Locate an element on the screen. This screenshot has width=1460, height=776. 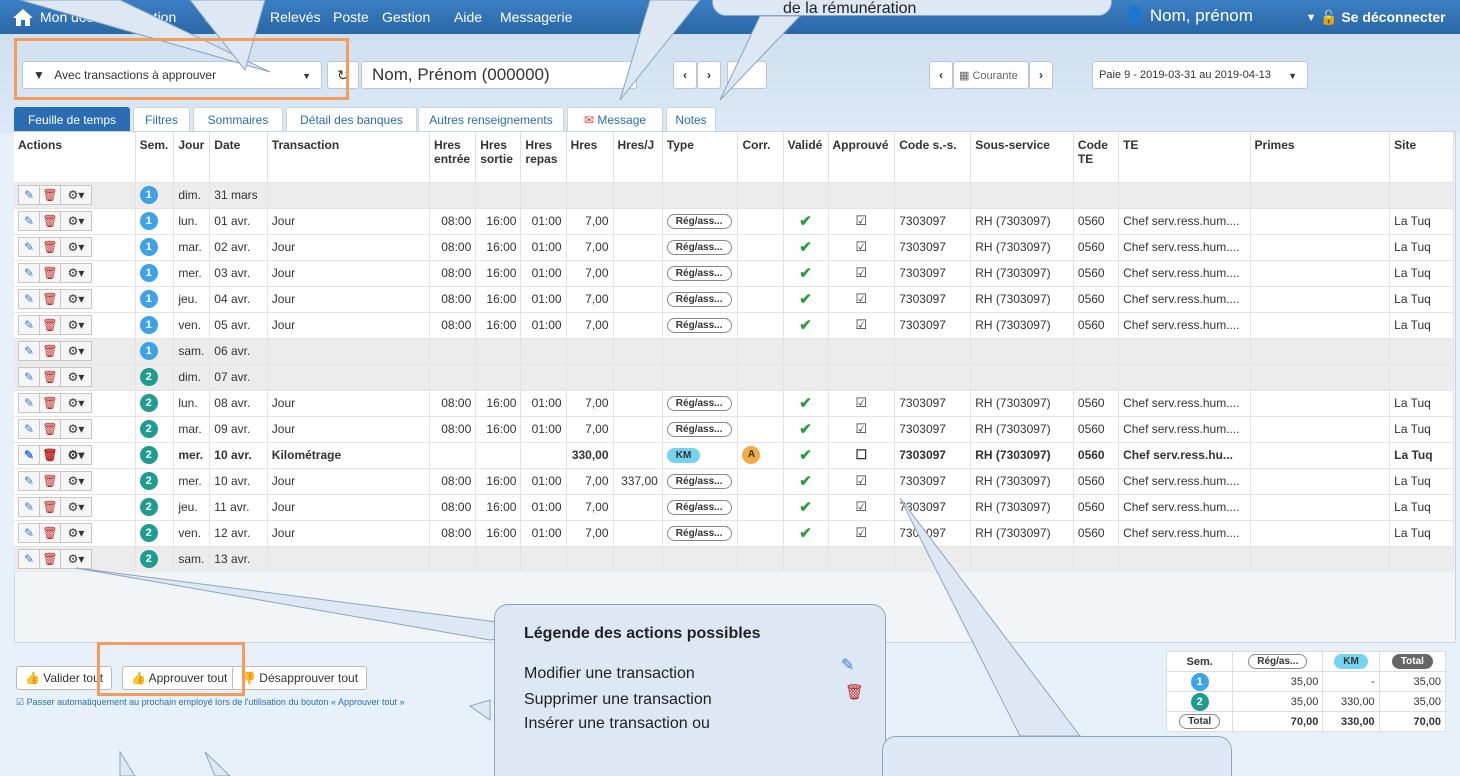
home-icon is located at coordinates (23, 17).